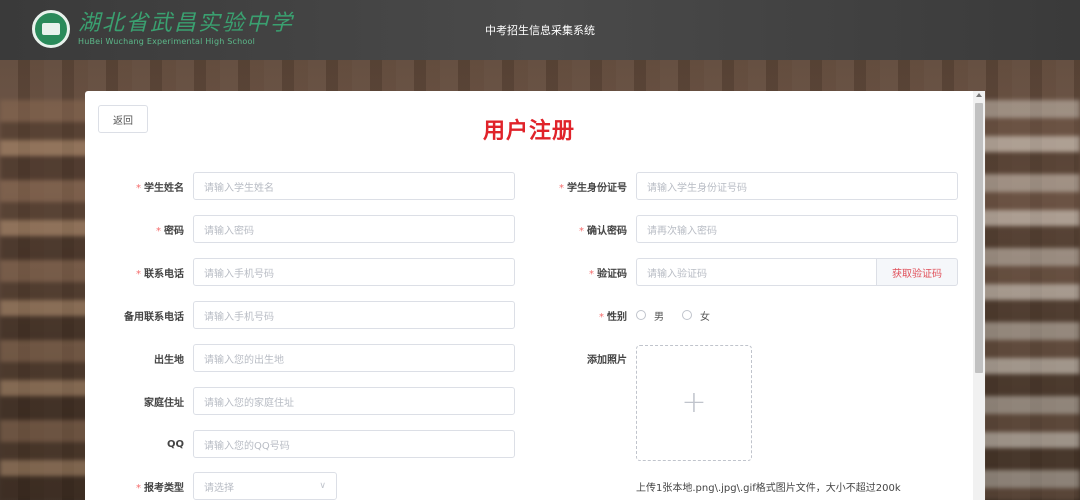 The width and height of the screenshot is (1080, 500). What do you see at coordinates (160, 488) in the screenshot?
I see `field-label: * 报考类型` at bounding box center [160, 488].